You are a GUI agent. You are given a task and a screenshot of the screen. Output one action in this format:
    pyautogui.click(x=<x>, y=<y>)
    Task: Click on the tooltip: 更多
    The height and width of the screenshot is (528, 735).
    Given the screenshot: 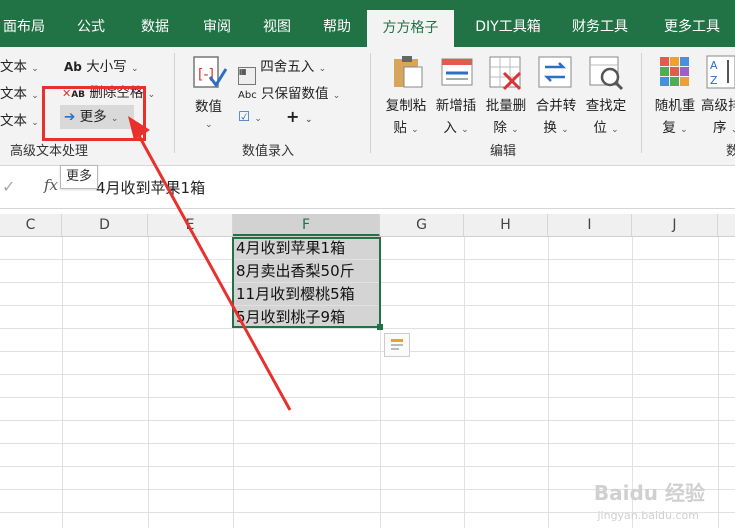 What is the action you would take?
    pyautogui.click(x=79, y=177)
    